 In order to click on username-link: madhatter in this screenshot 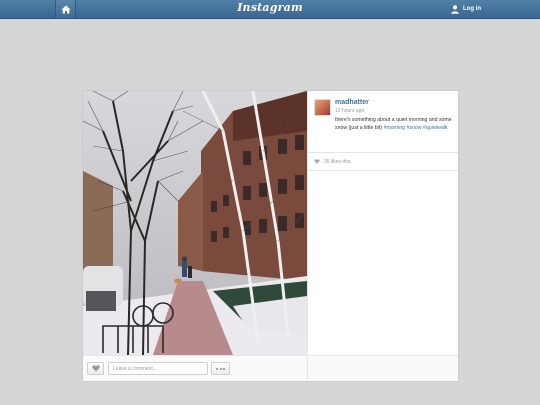, I will do `click(352, 102)`.